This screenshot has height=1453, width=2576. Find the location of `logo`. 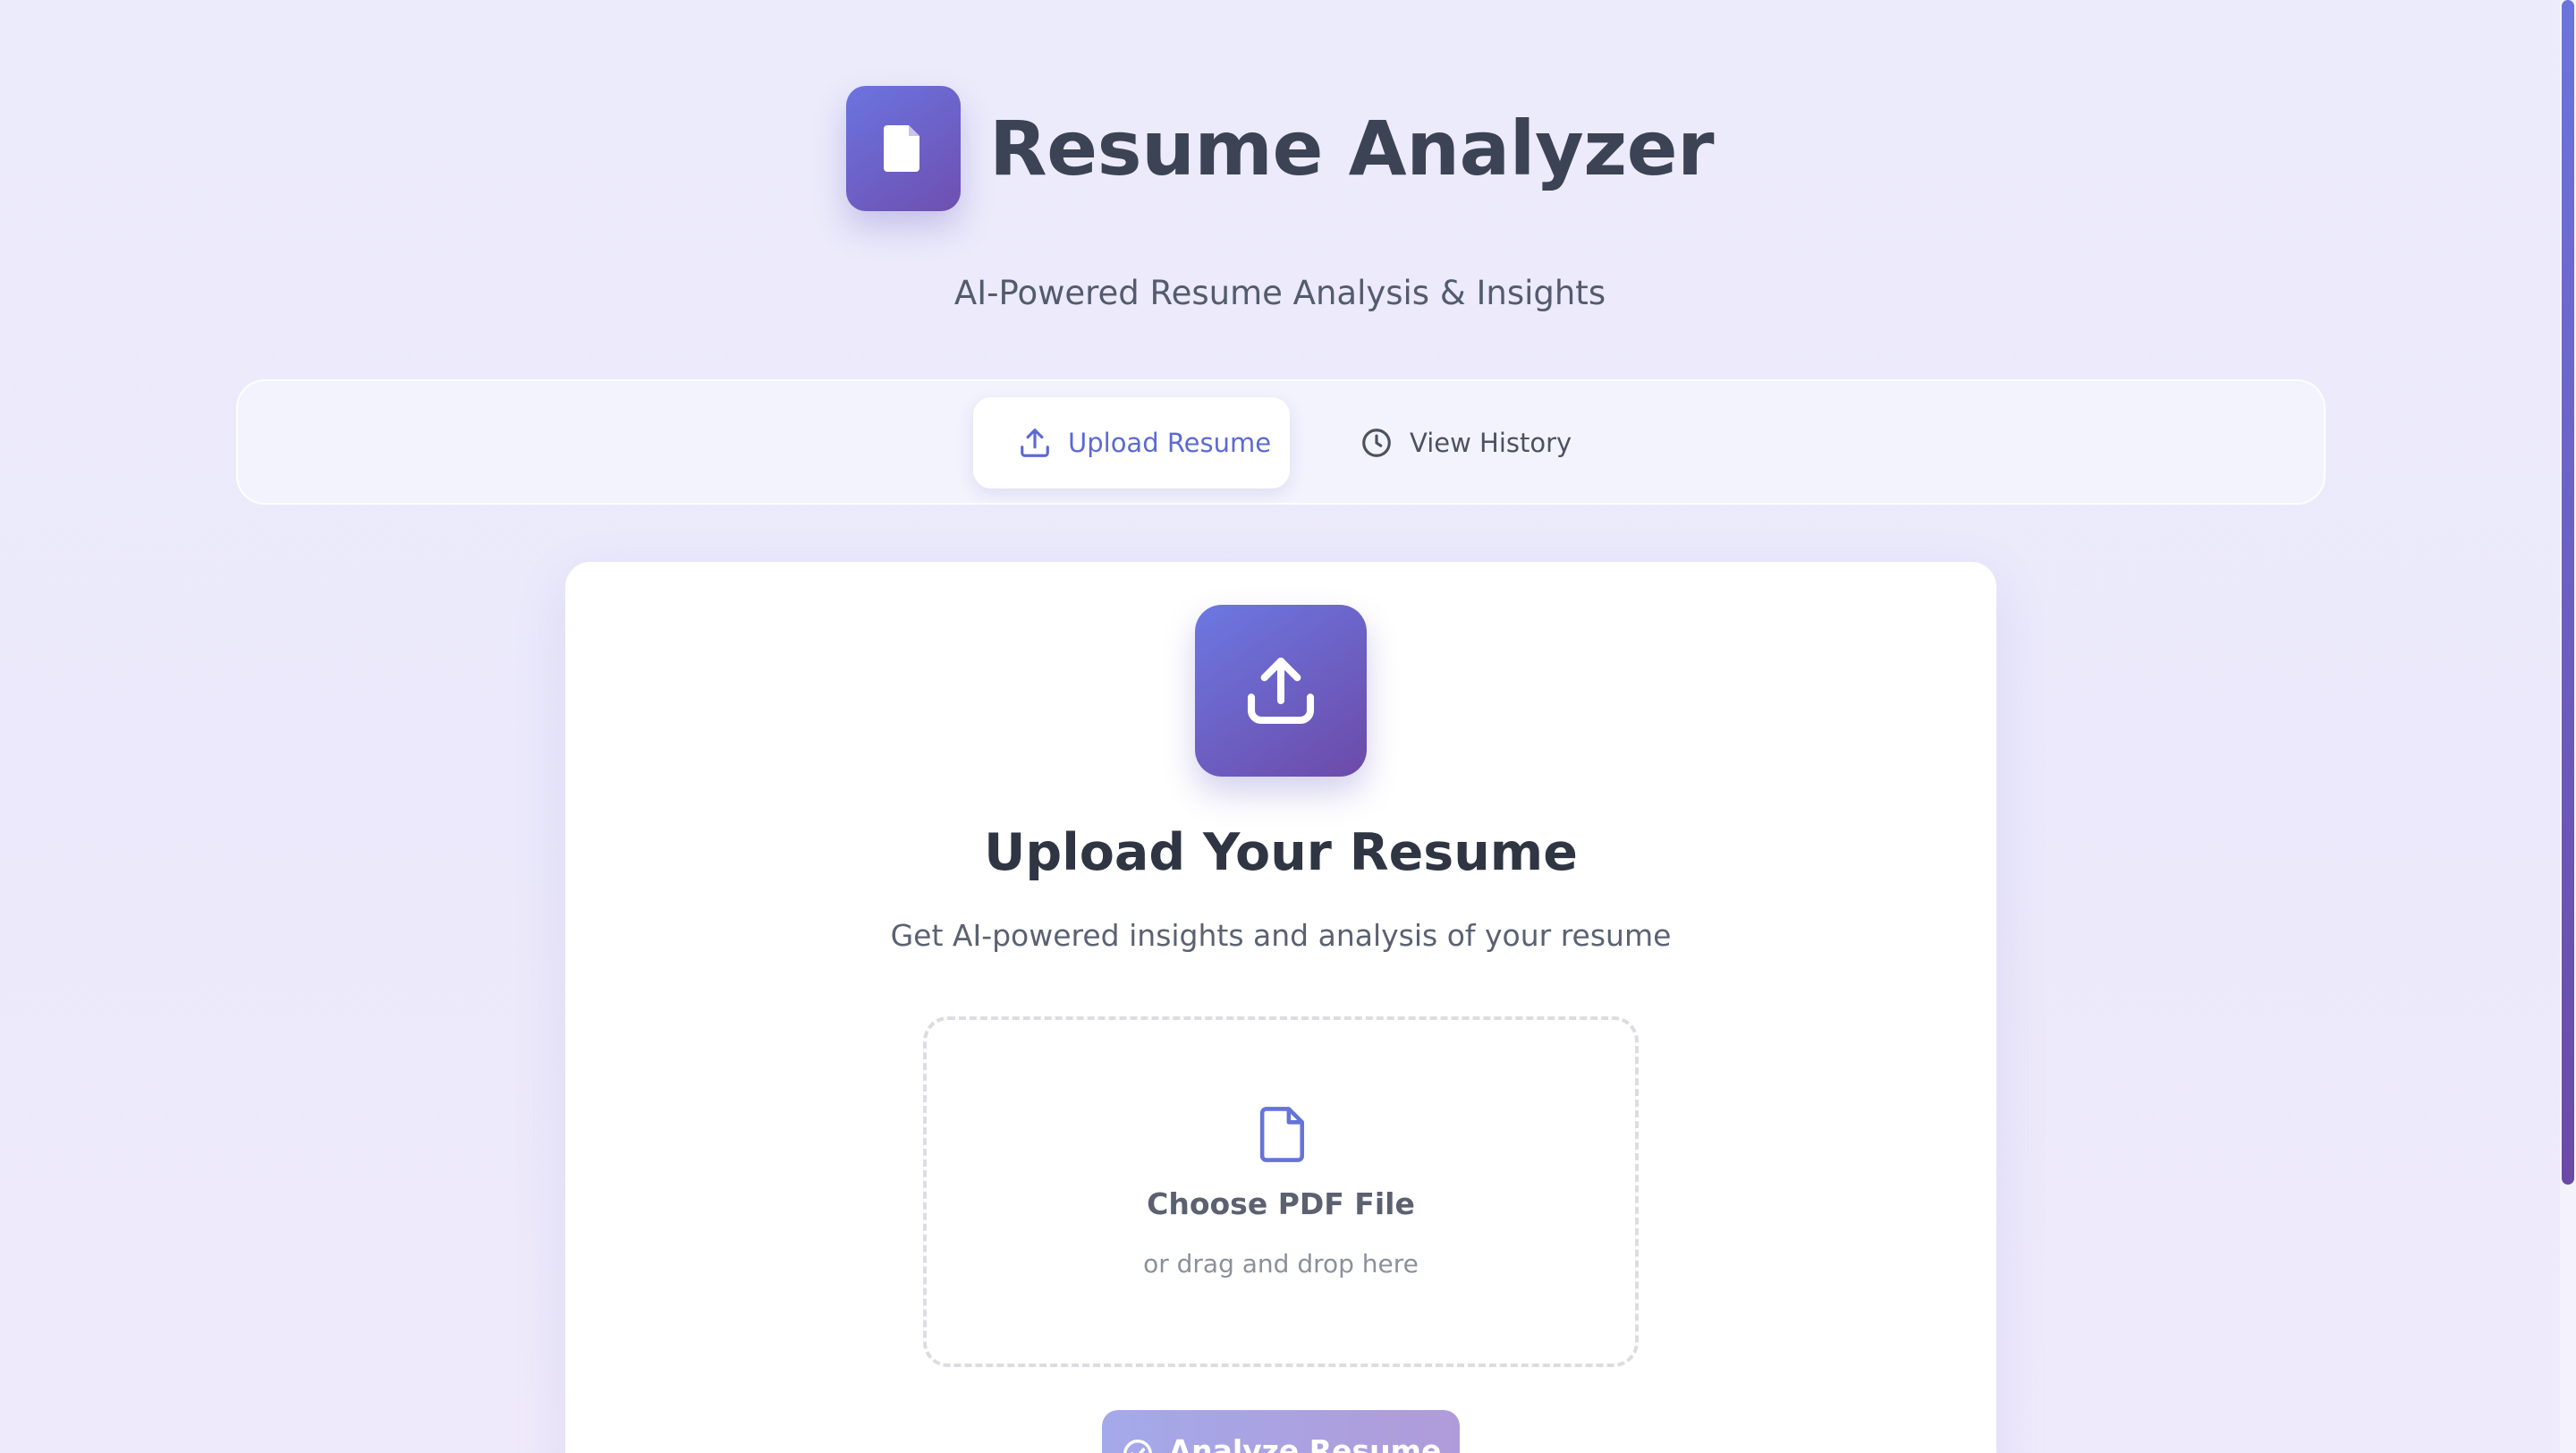

logo is located at coordinates (903, 148).